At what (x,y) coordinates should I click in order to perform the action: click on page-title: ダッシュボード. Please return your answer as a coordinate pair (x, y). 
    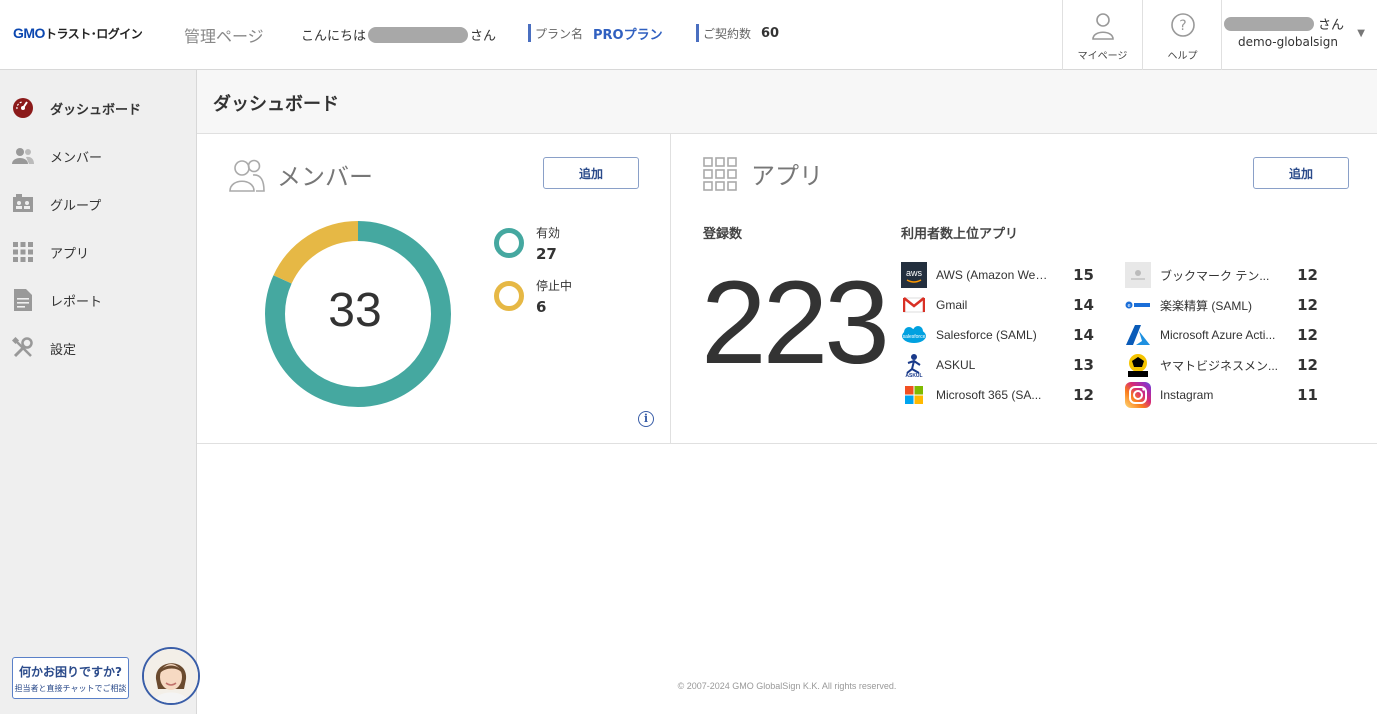
    Looking at the image, I should click on (276, 104).